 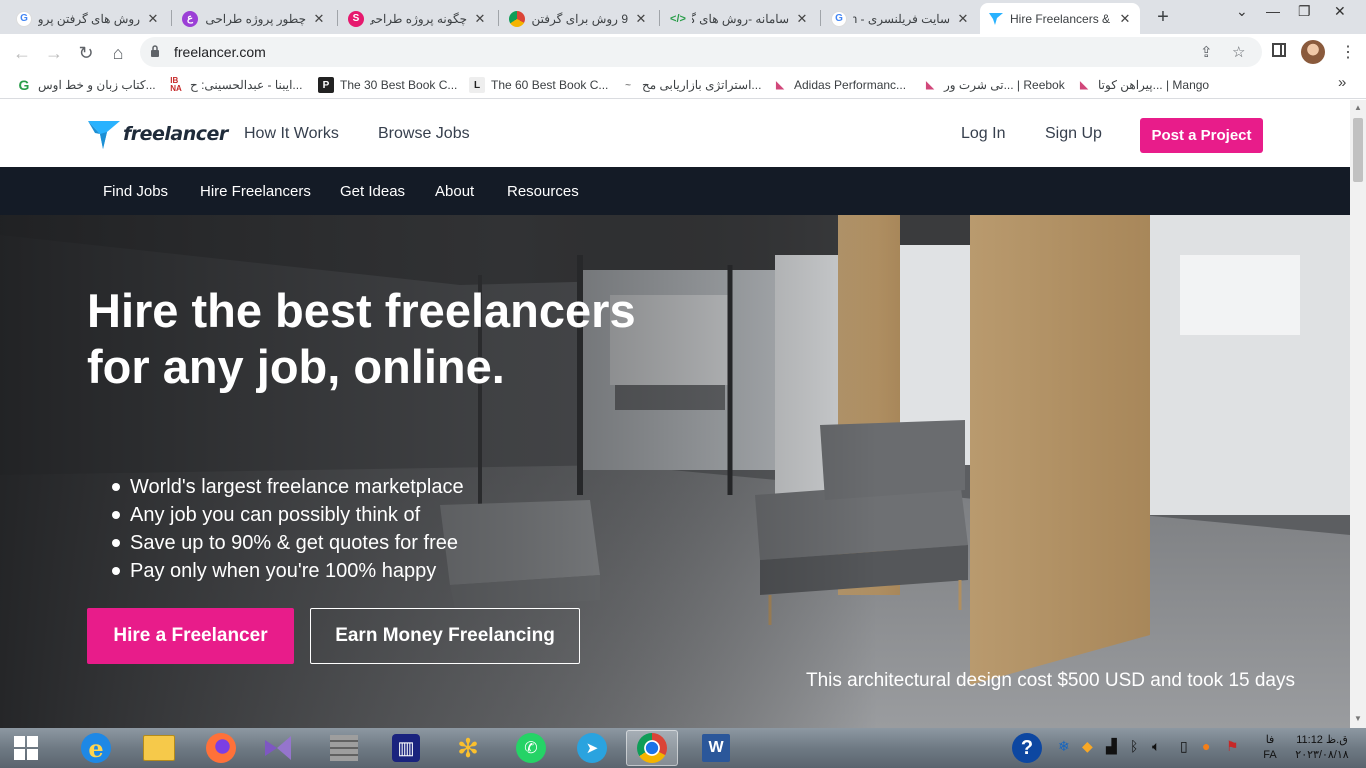 I want to click on taskbar-telegram: ➤, so click(x=592, y=748).